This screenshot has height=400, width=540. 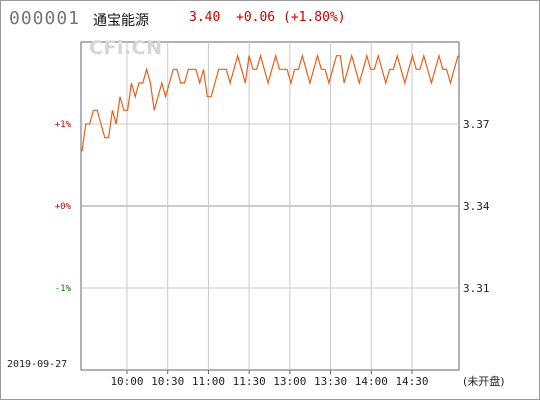 I want to click on x-tick-label: 11:30, so click(x=249, y=381).